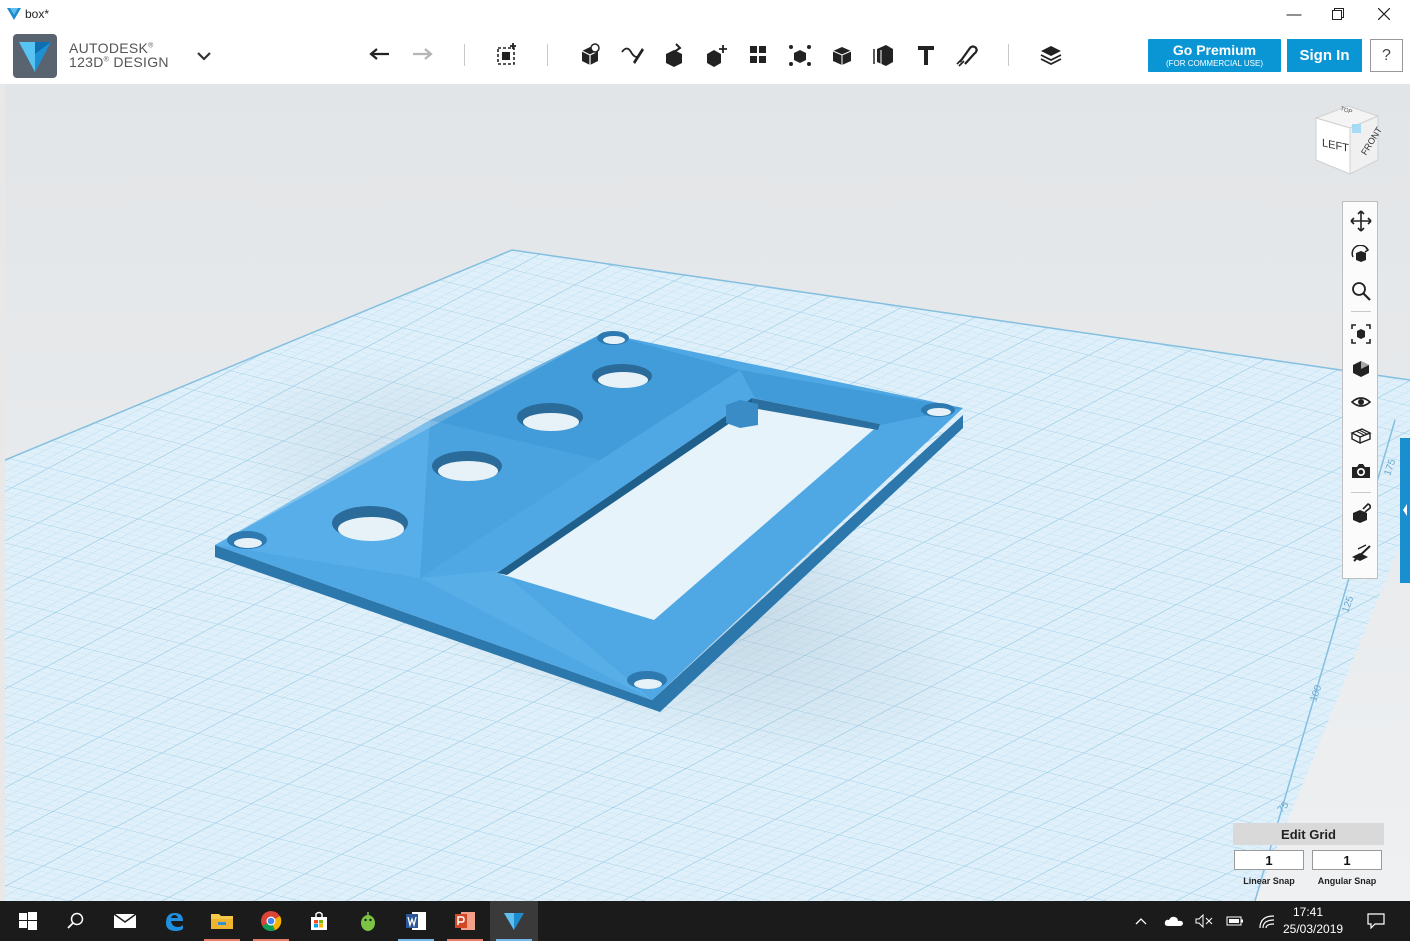 The width and height of the screenshot is (1410, 941). I want to click on modify-icon, so click(717, 56).